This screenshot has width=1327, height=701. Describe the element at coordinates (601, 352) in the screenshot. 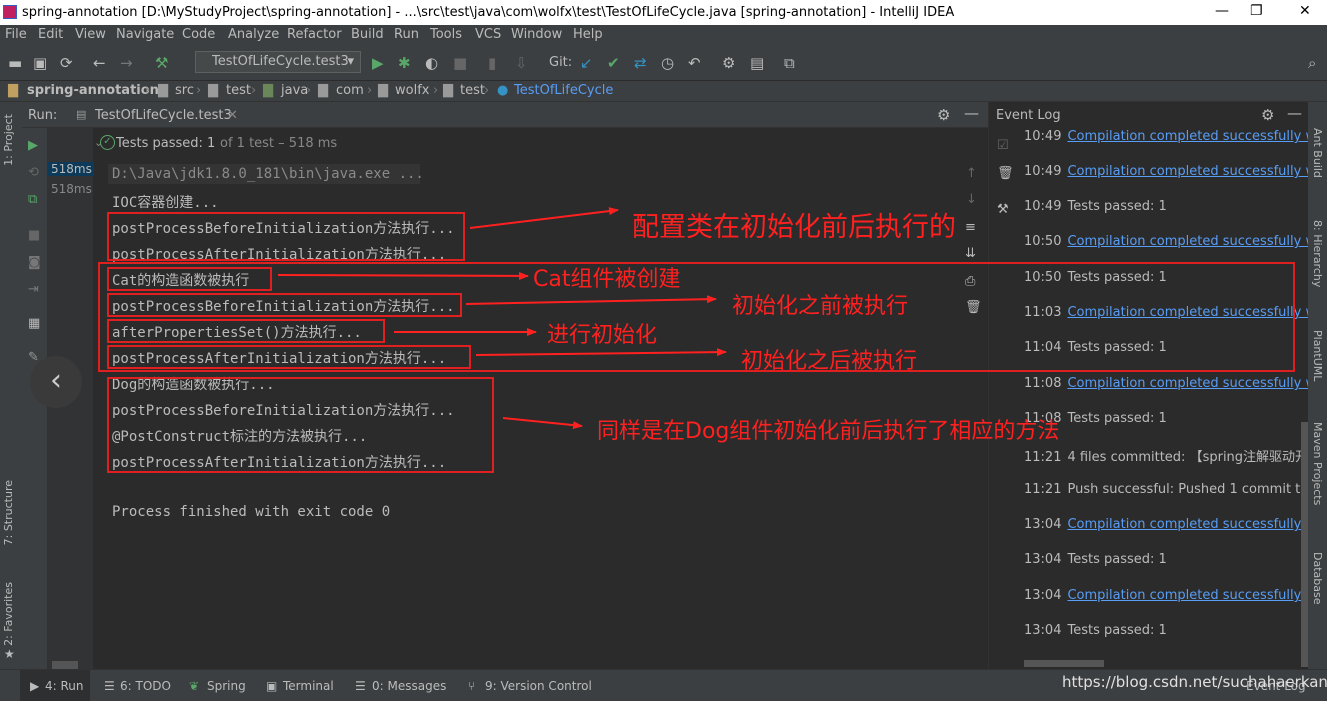

I see `arrow-after` at that location.